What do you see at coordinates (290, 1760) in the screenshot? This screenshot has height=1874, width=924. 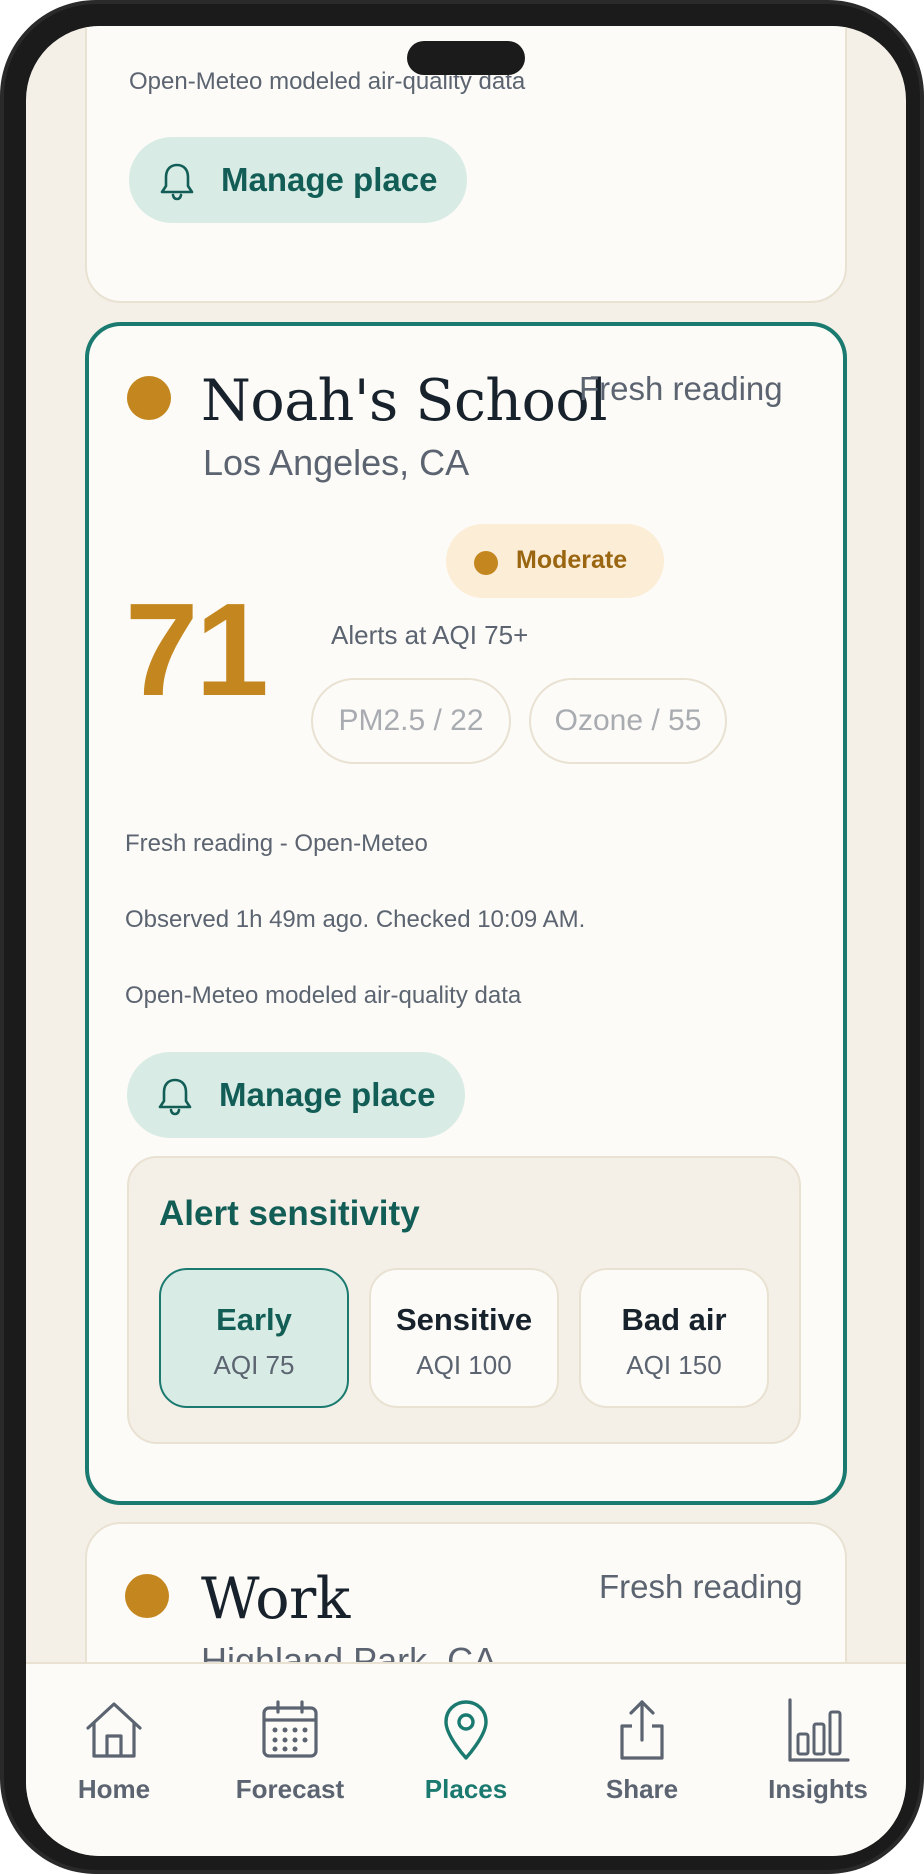 I see `nav-forecast: Forecast` at bounding box center [290, 1760].